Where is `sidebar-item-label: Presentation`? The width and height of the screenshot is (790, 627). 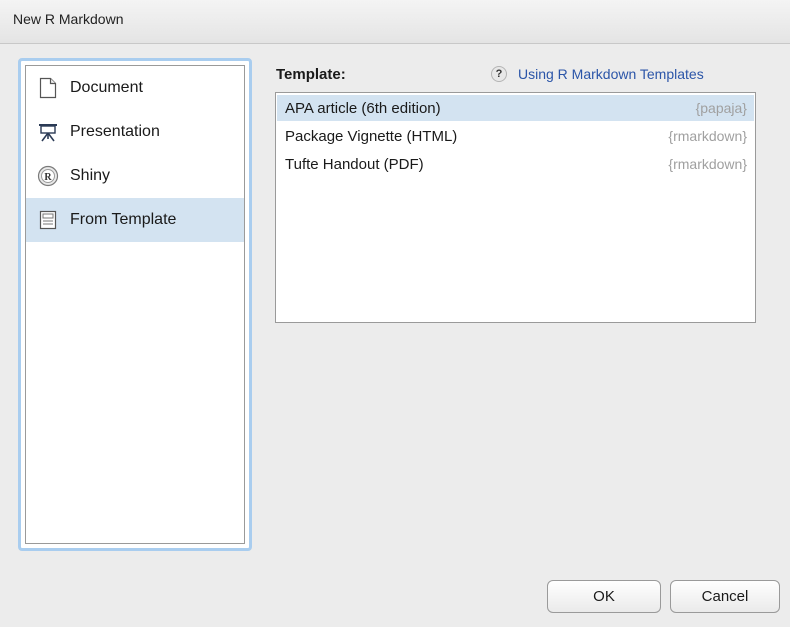 sidebar-item-label: Presentation is located at coordinates (115, 131).